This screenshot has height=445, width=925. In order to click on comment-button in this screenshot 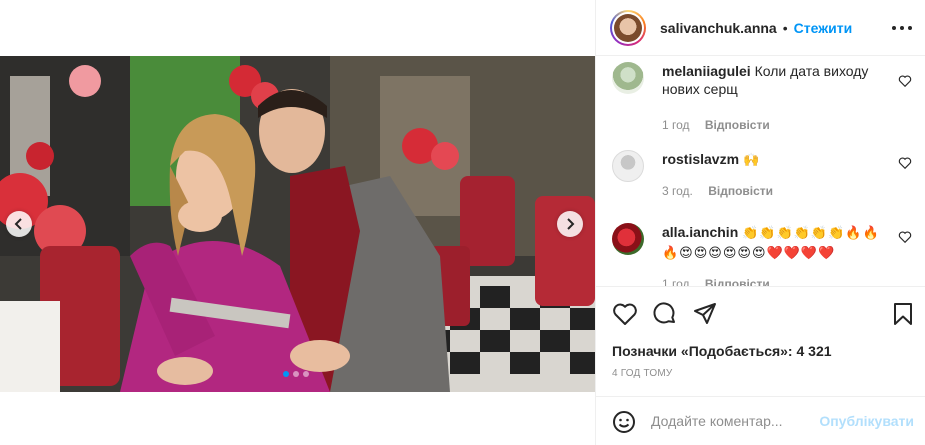, I will do `click(665, 314)`.